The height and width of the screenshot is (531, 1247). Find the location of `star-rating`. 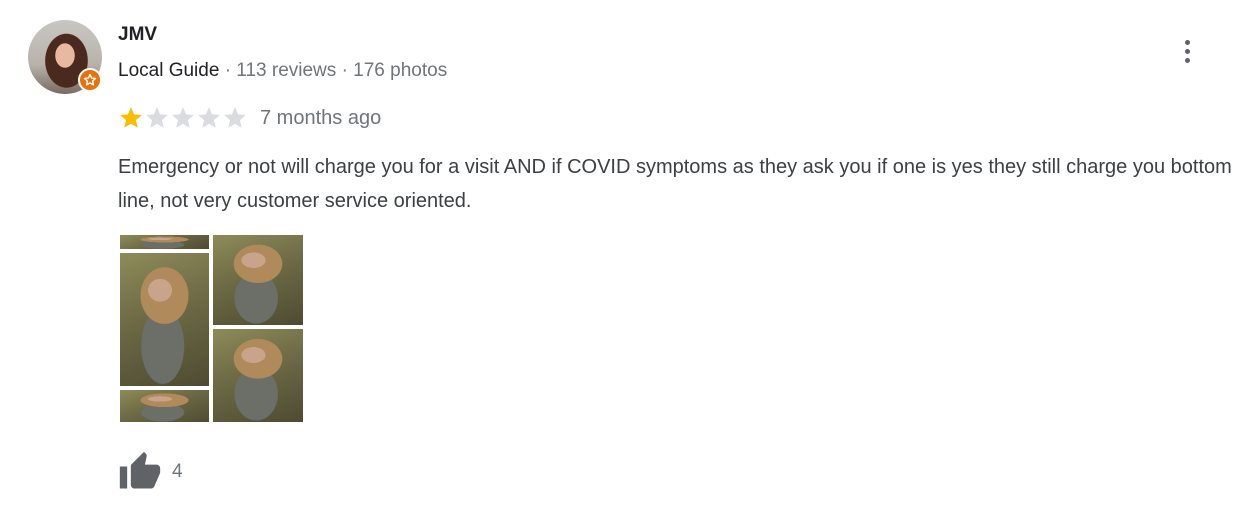

star-rating is located at coordinates (183, 118).